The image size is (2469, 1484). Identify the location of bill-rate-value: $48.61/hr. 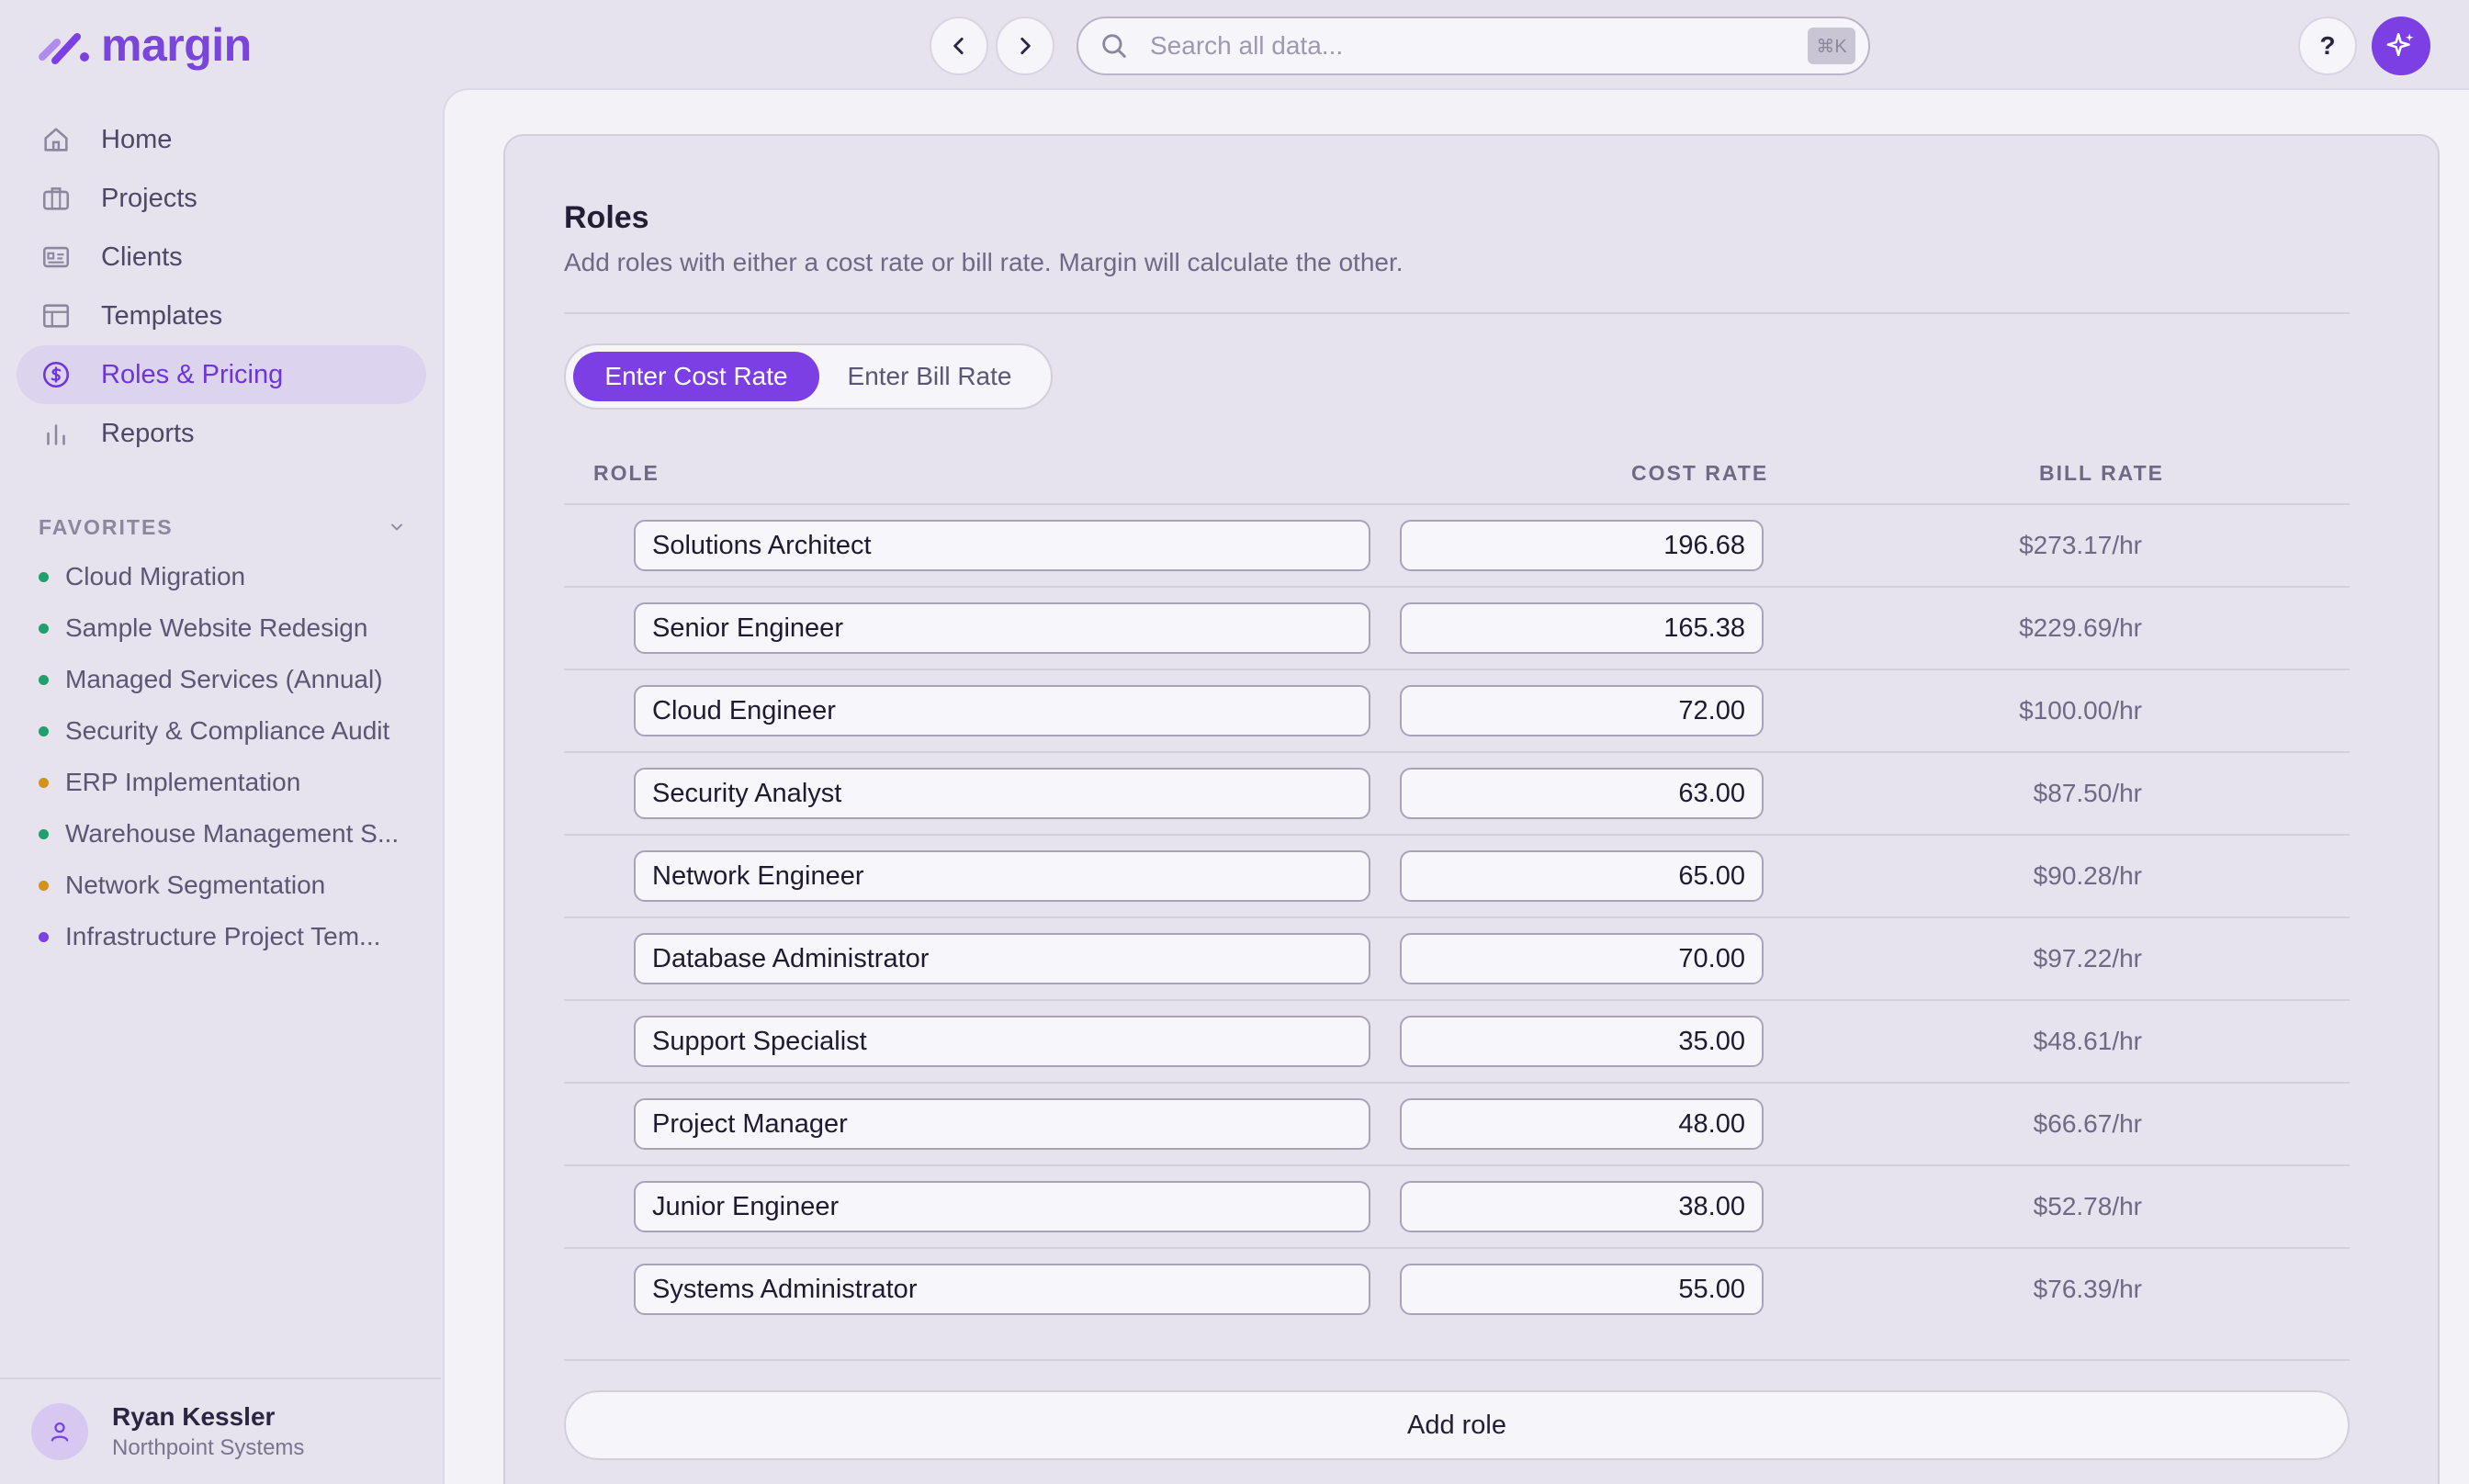
(2087, 1041).